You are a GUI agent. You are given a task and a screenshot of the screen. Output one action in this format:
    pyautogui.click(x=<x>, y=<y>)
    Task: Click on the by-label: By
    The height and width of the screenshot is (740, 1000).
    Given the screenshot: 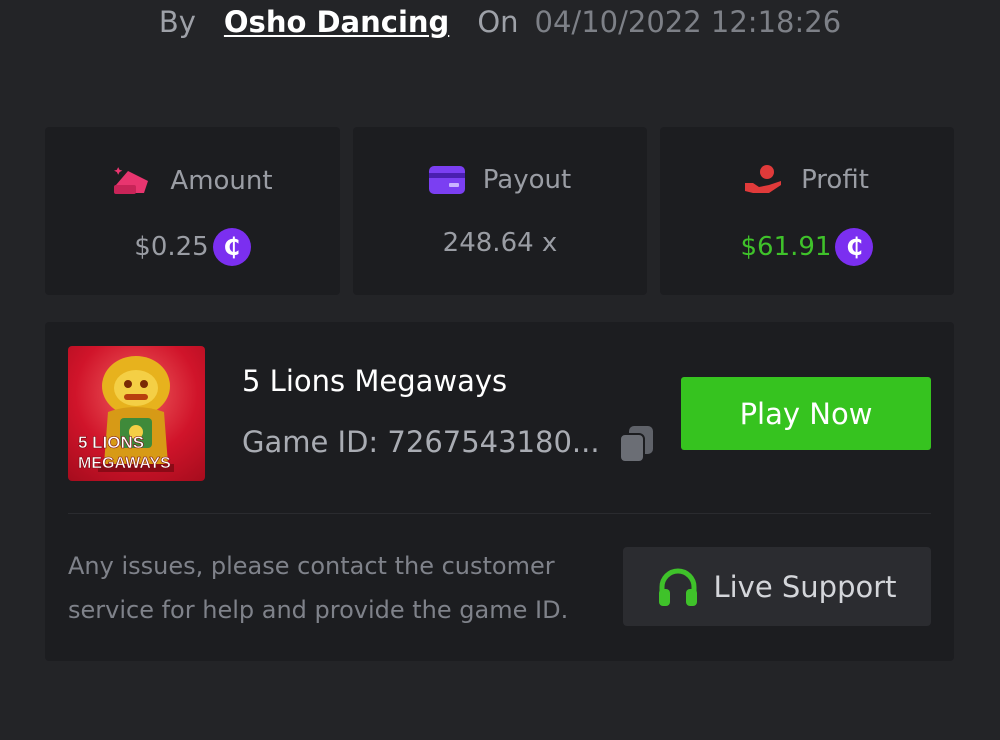 What is the action you would take?
    pyautogui.click(x=177, y=22)
    